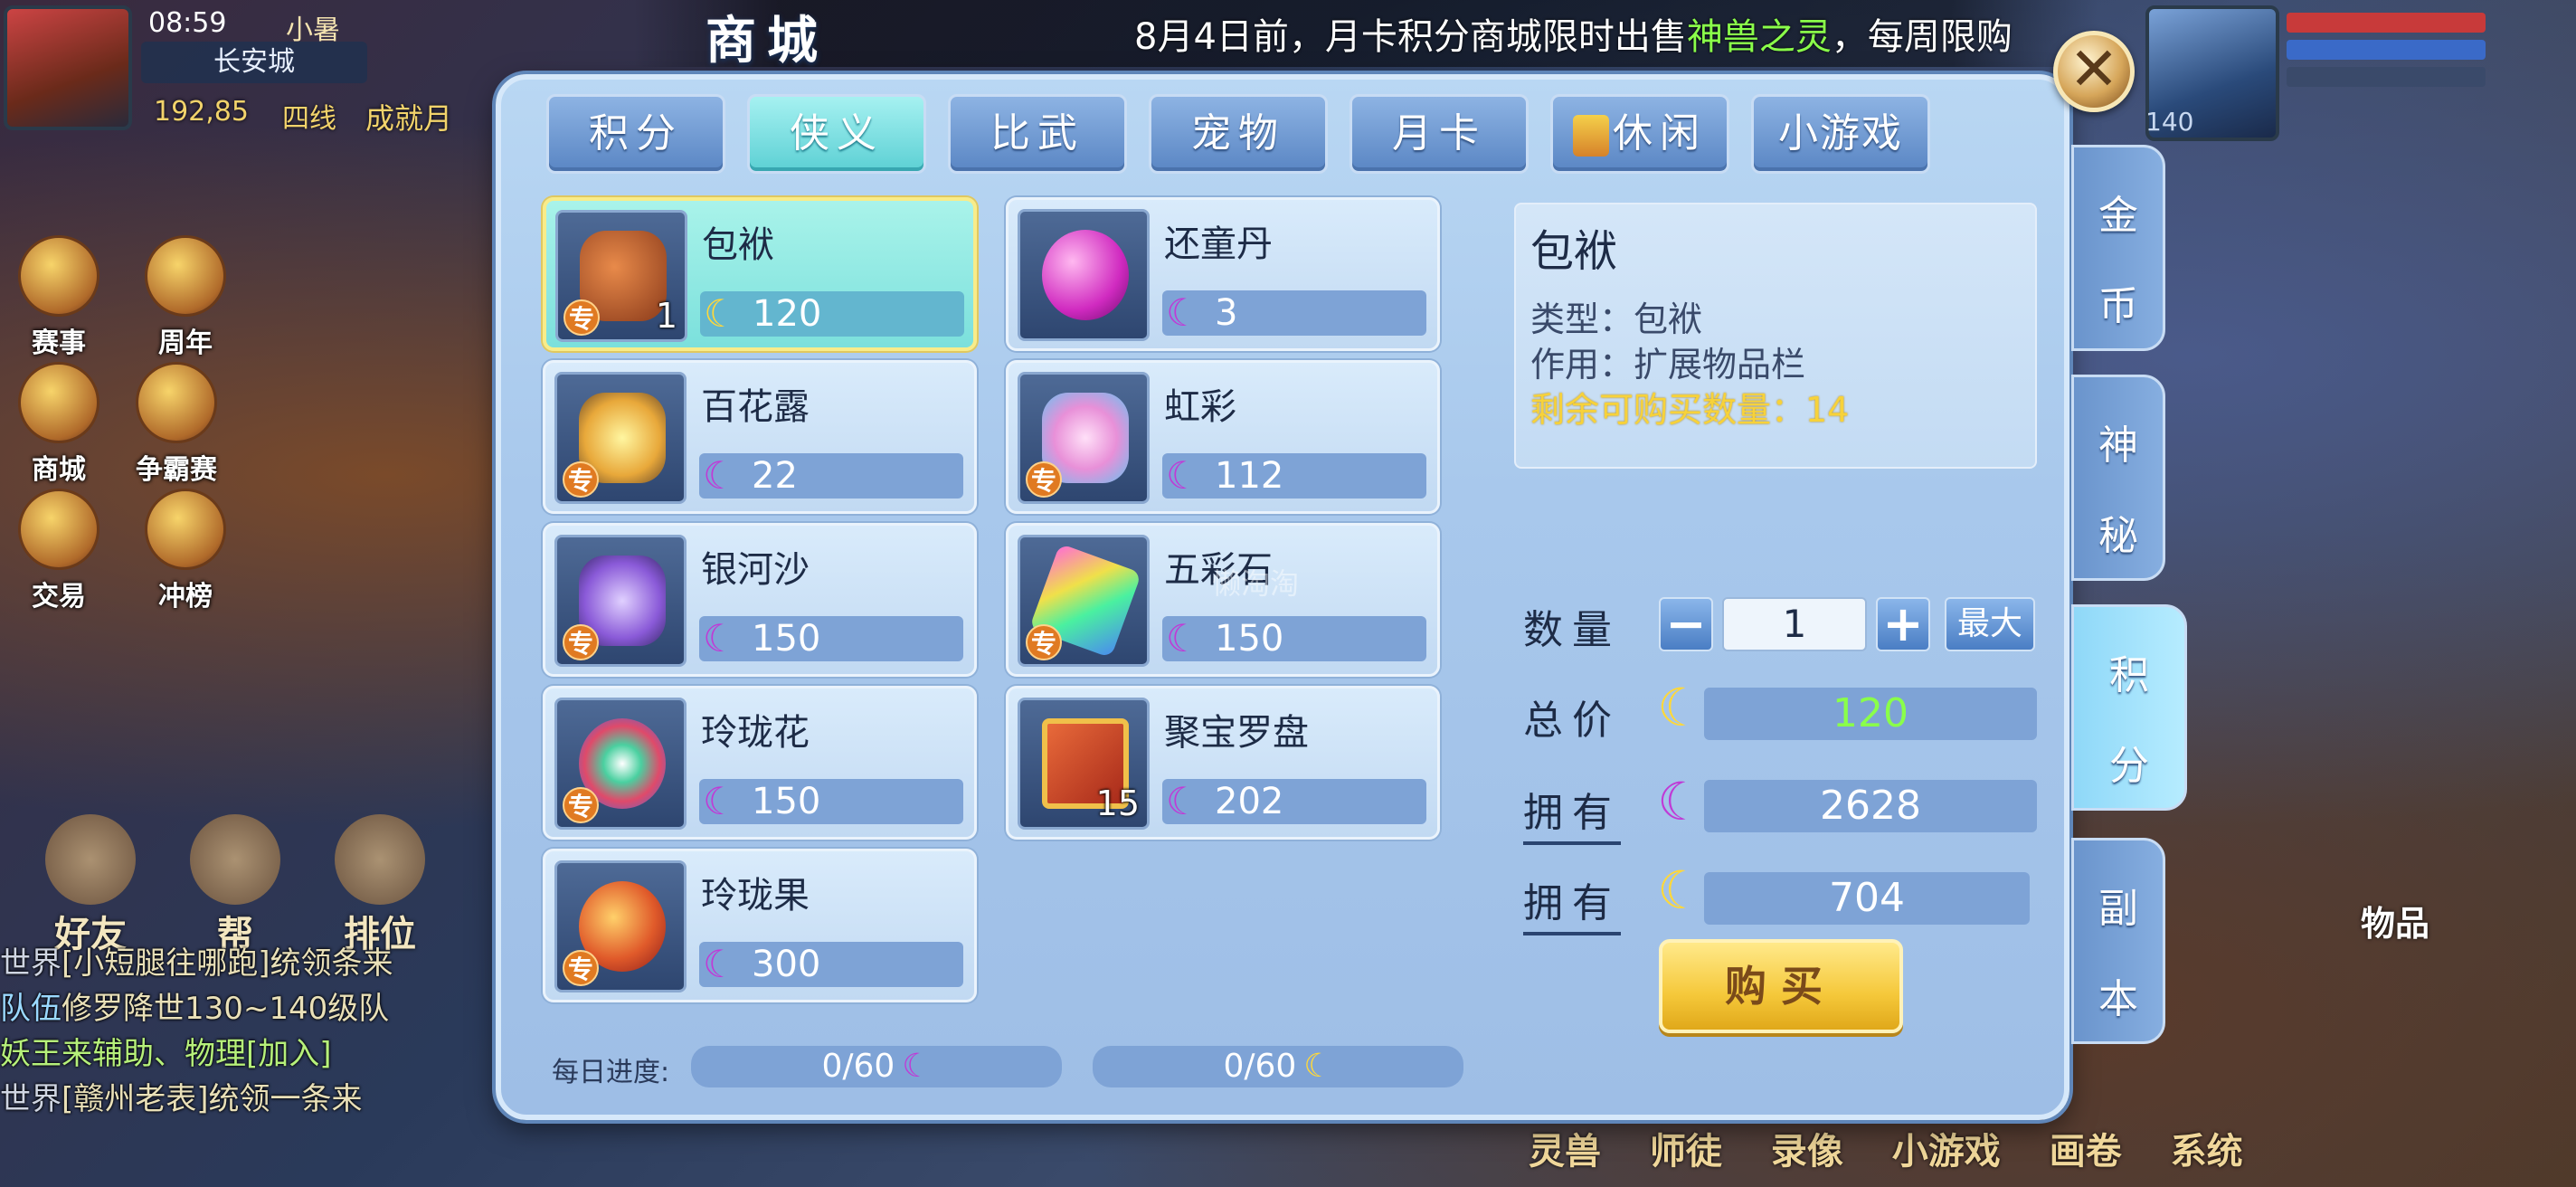  I want to click on detail-title: 包袱, so click(1574, 252).